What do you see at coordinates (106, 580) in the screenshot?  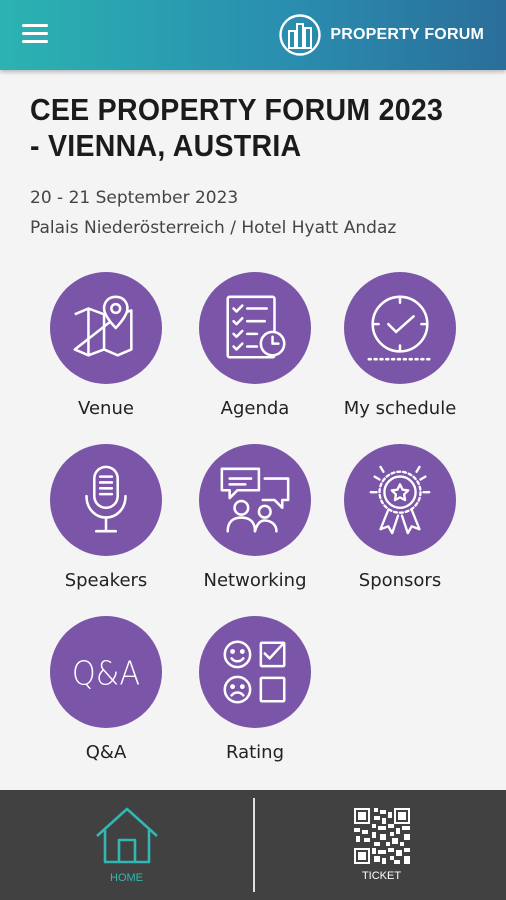 I see `tile-label: Speakers` at bounding box center [106, 580].